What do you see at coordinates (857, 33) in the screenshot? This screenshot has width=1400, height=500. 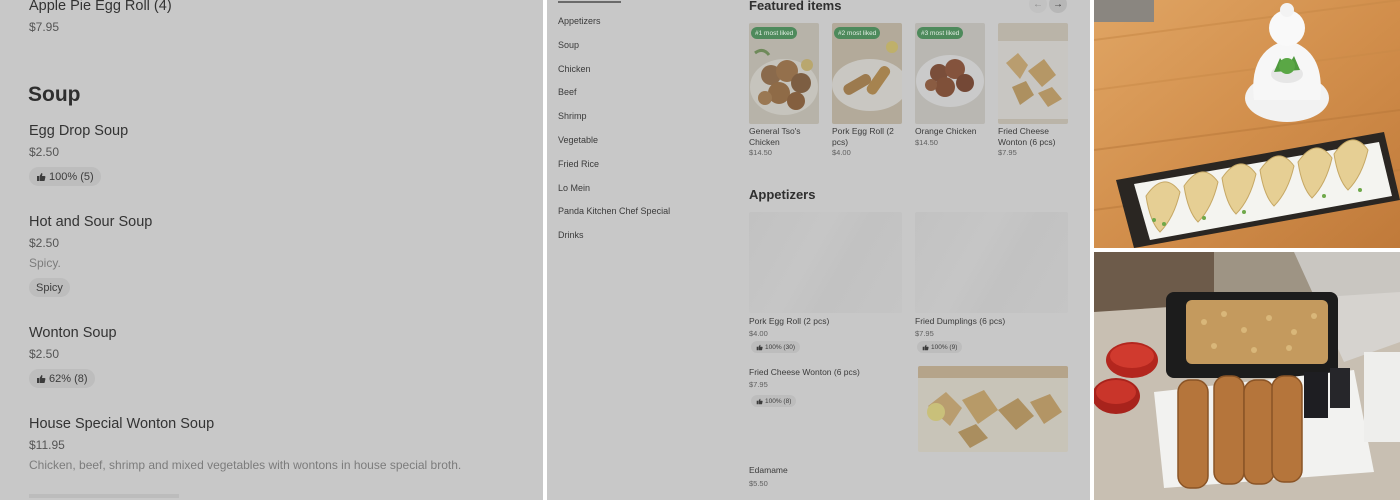 I see `most-liked-badge: #2 most liked` at bounding box center [857, 33].